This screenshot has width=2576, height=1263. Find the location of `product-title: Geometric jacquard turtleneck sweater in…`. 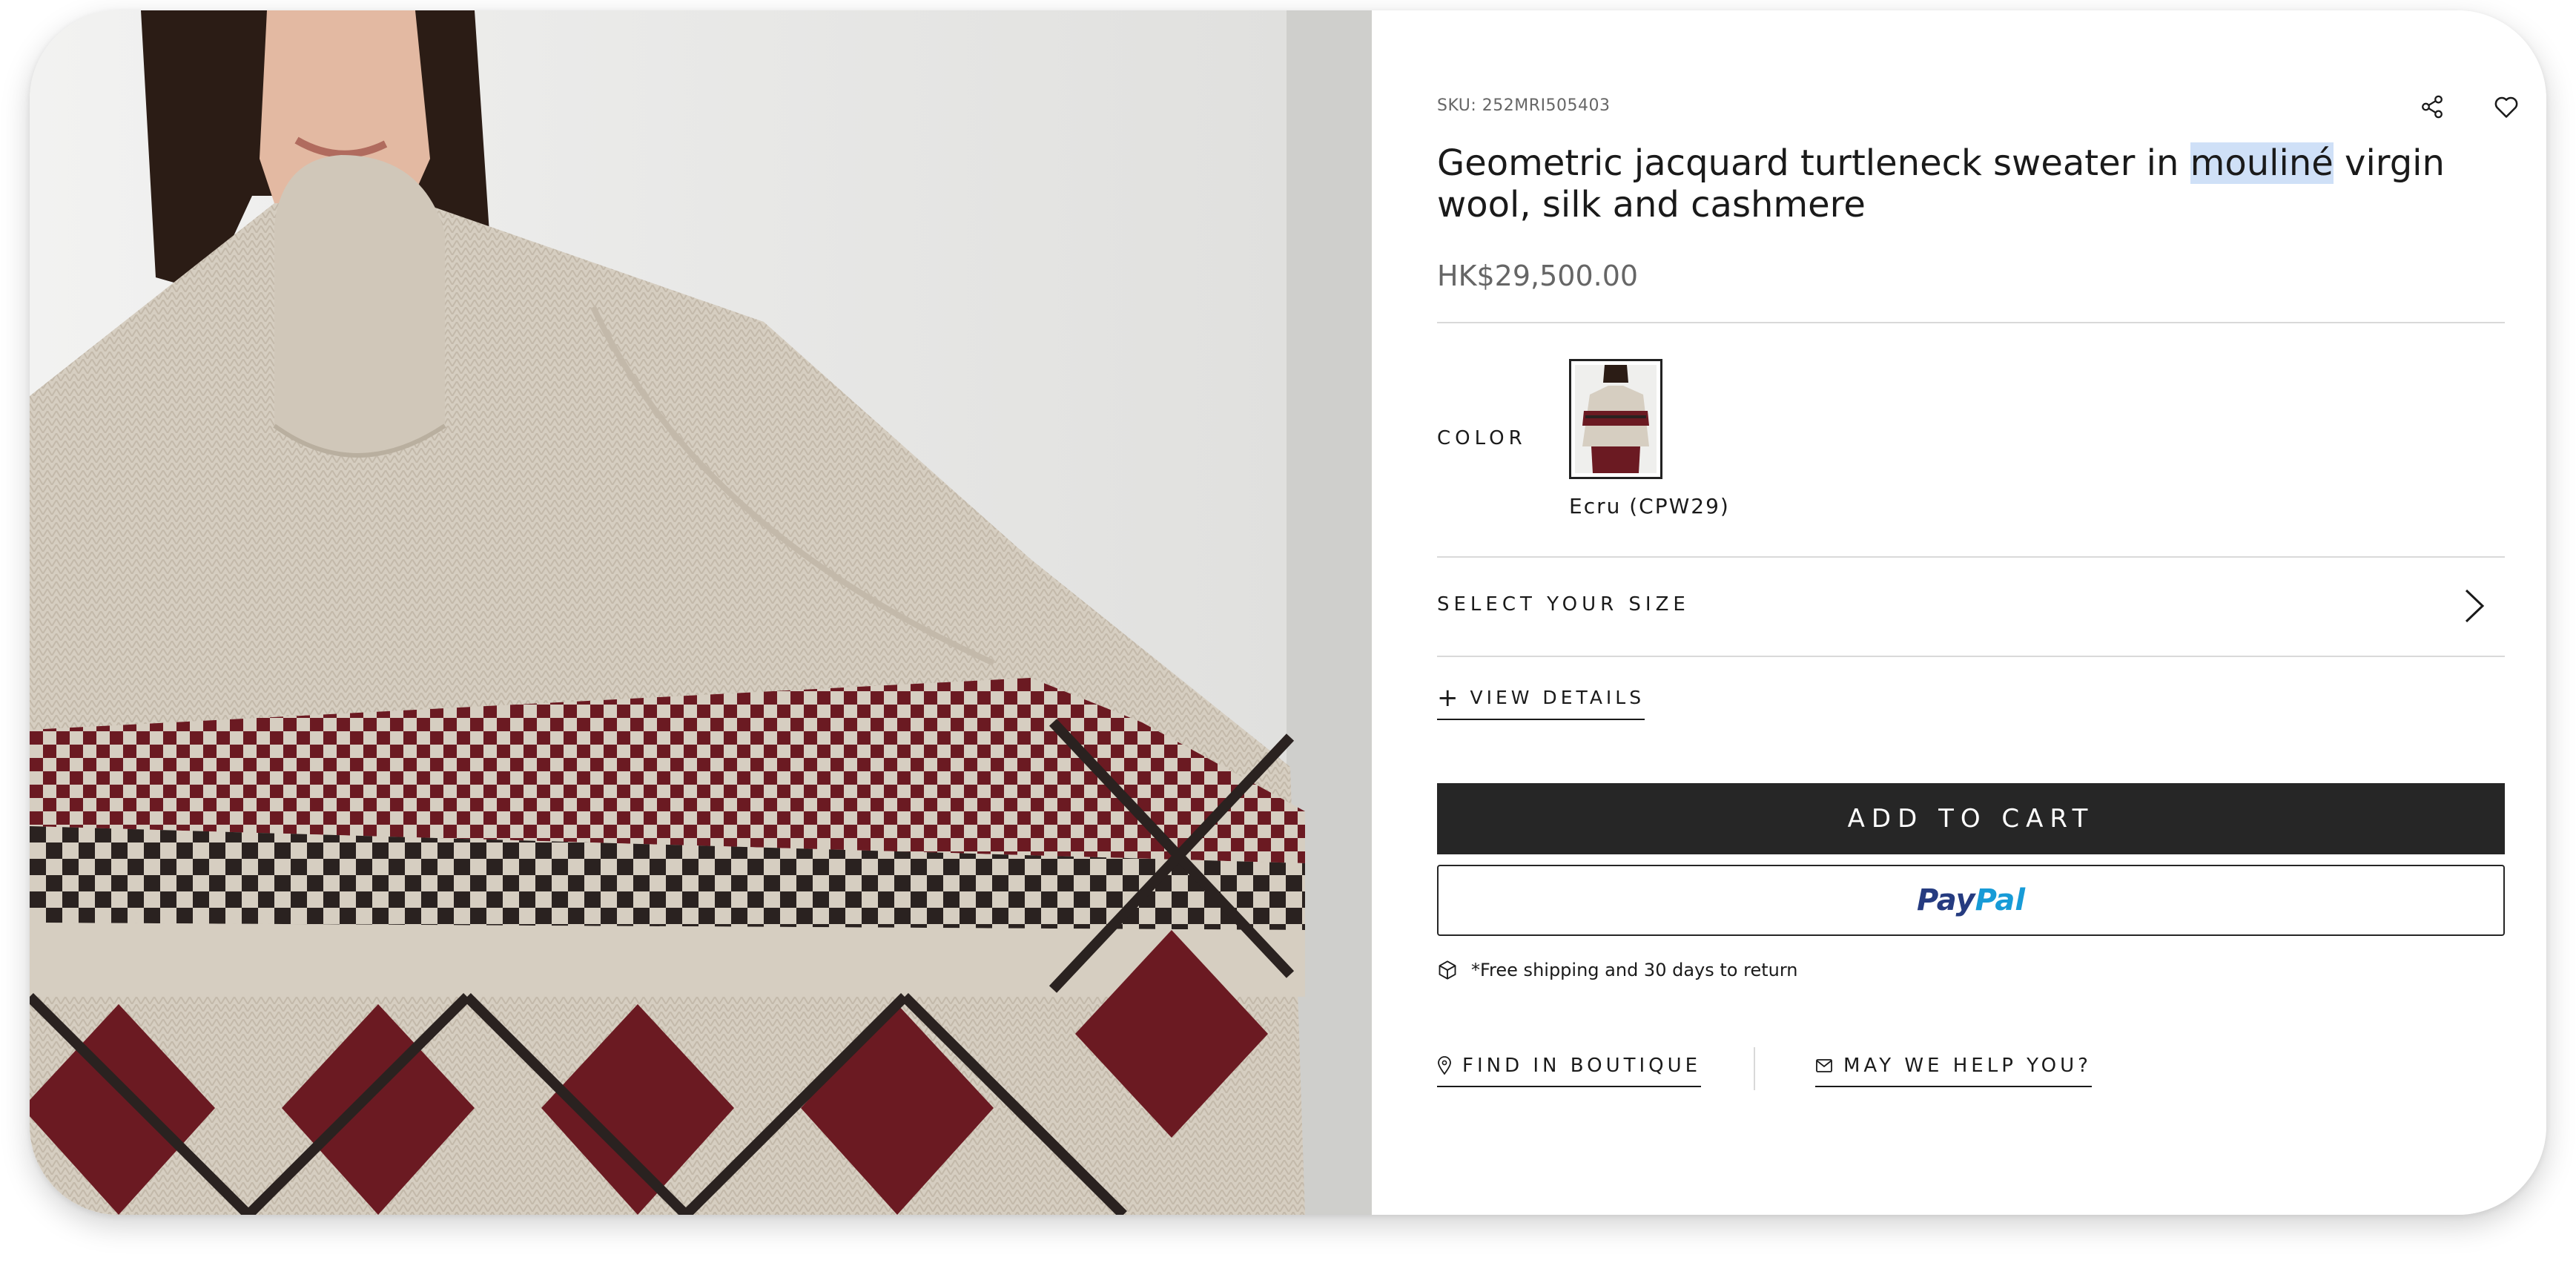

product-title: Geometric jacquard turtleneck sweater in… is located at coordinates (1963, 183).